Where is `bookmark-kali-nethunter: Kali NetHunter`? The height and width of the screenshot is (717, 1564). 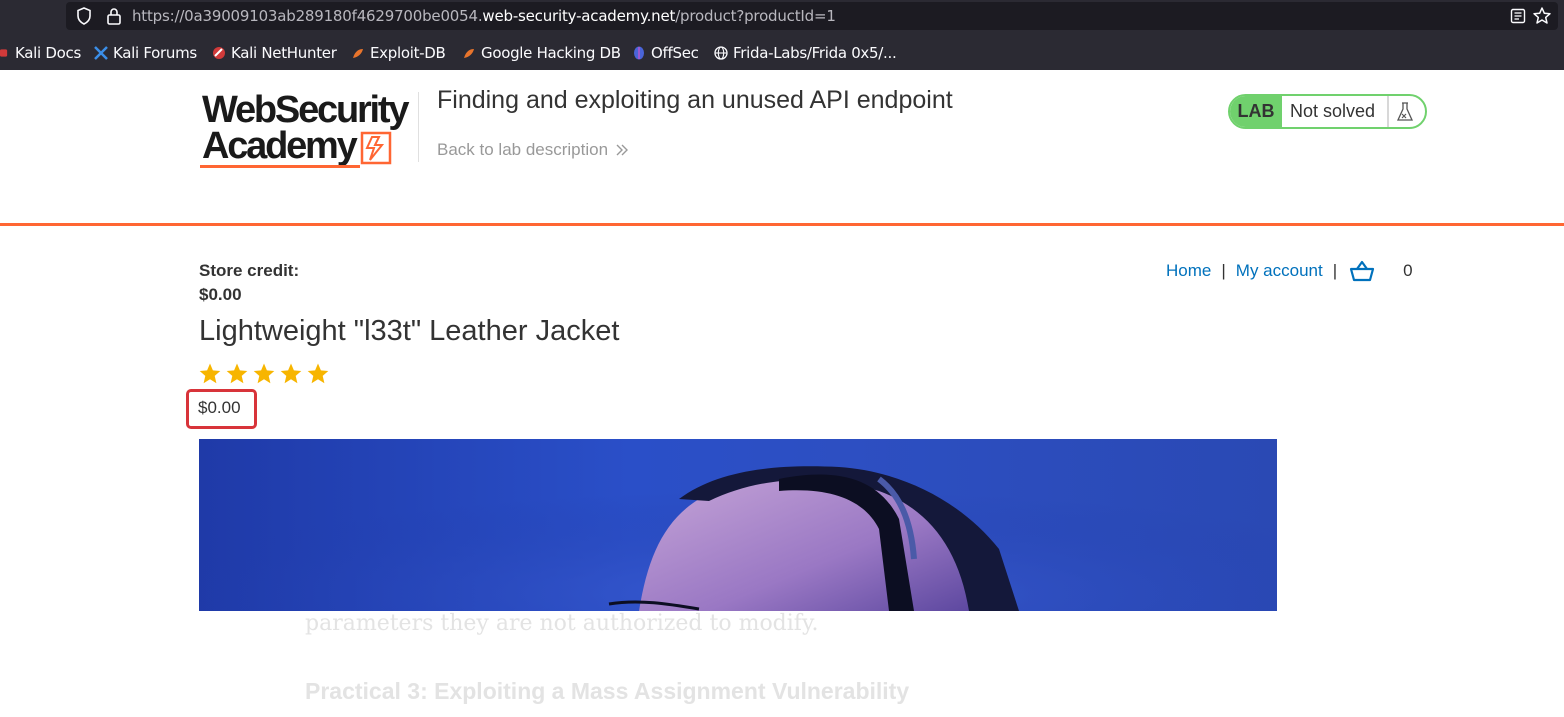
bookmark-kali-nethunter: Kali NetHunter is located at coordinates (274, 53).